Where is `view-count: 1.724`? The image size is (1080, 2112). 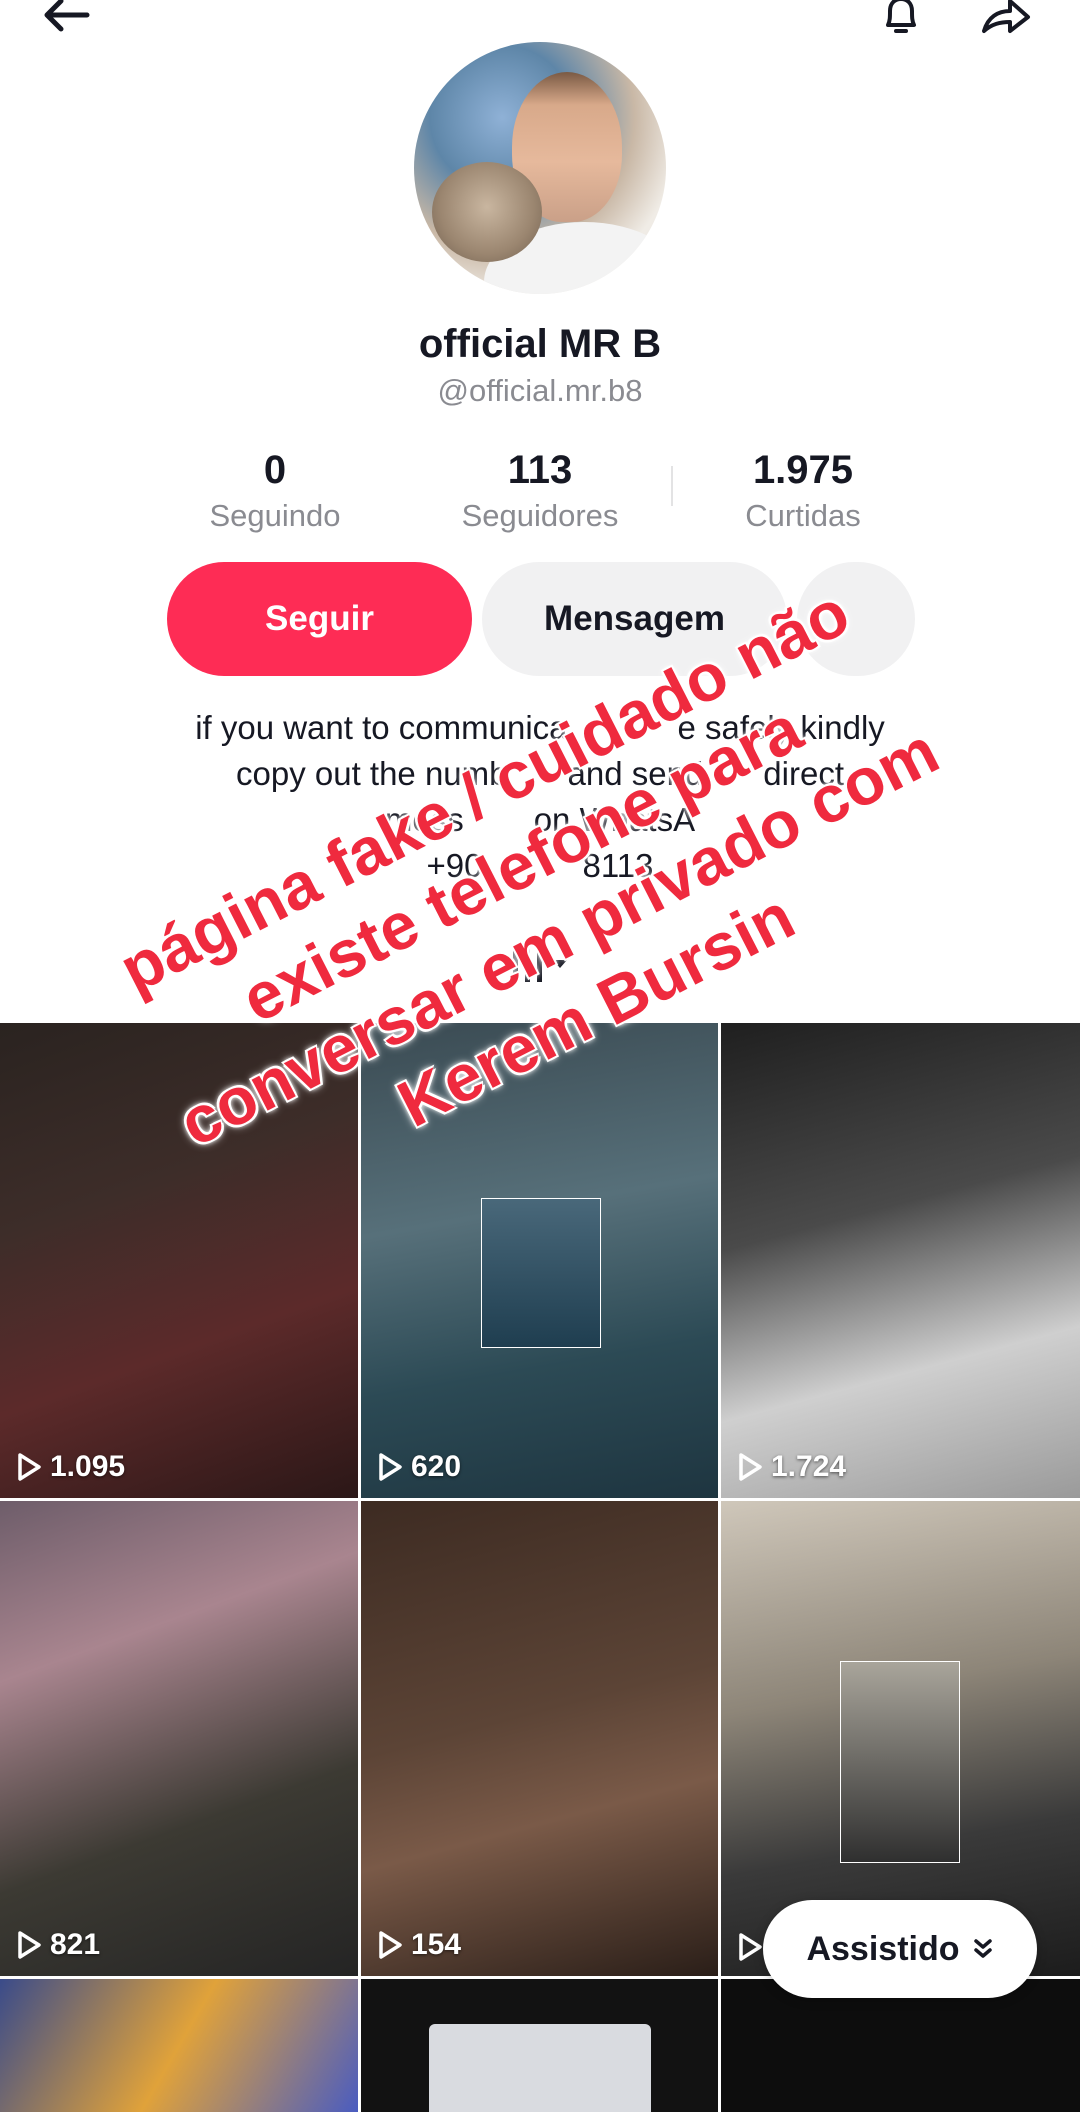 view-count: 1.724 is located at coordinates (791, 1467).